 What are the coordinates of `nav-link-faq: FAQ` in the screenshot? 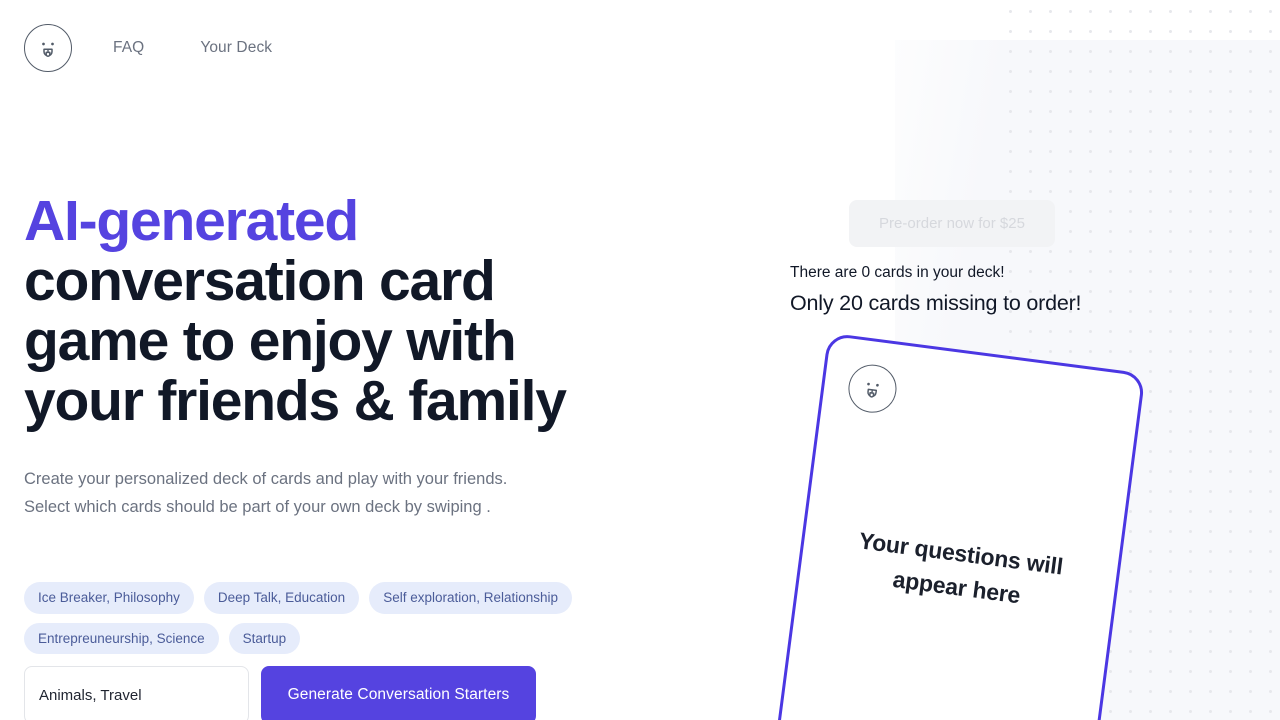 It's located at (128, 48).